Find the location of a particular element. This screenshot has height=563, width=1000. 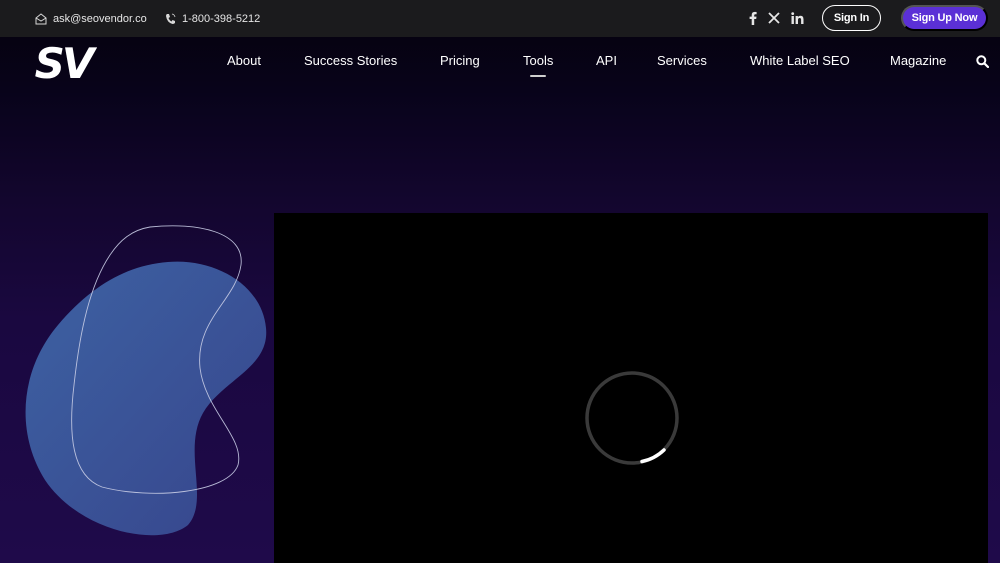

contact-email-text: ask@seovendor.co is located at coordinates (100, 18).